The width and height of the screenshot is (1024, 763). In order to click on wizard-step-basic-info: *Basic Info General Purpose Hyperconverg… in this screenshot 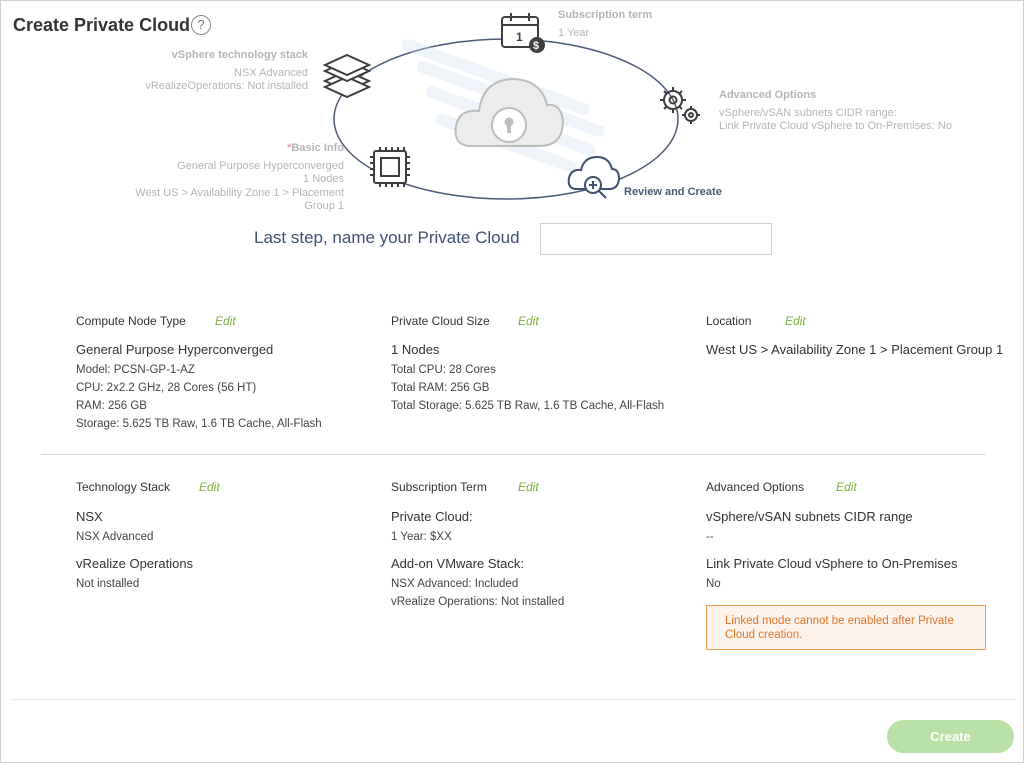, I will do `click(227, 178)`.